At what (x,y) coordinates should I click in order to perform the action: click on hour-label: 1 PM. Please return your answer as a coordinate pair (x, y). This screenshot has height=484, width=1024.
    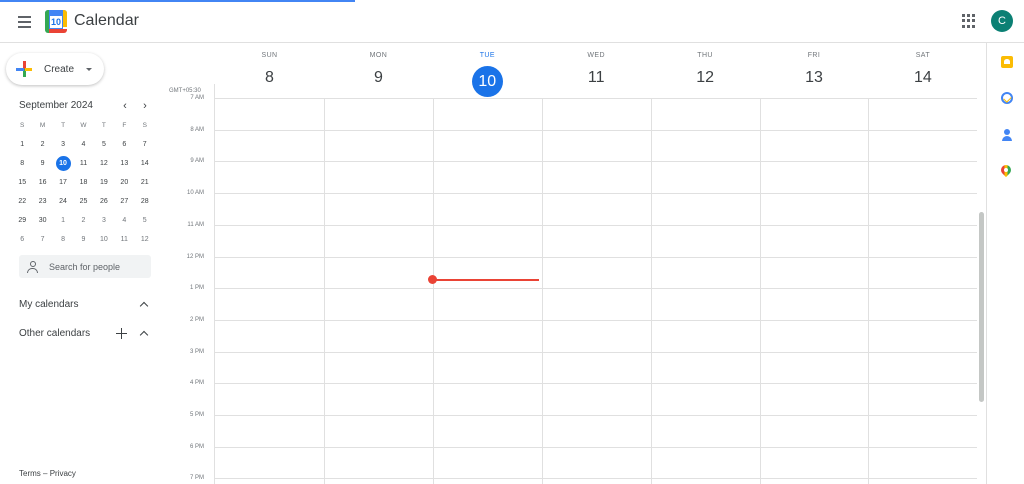
    Looking at the image, I should click on (196, 288).